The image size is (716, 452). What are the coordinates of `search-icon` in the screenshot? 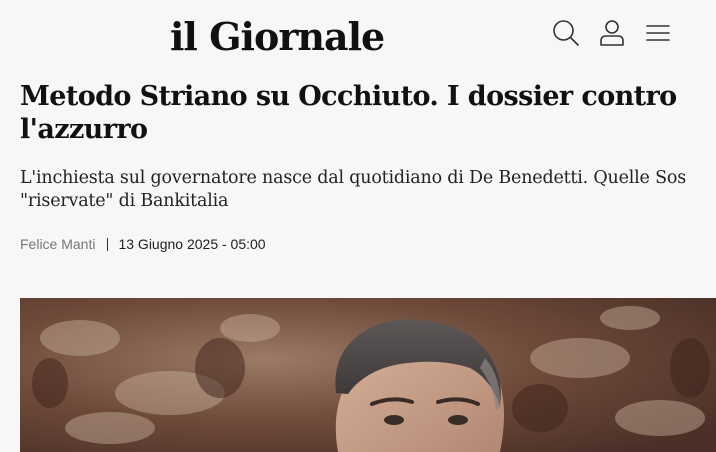 It's located at (566, 33).